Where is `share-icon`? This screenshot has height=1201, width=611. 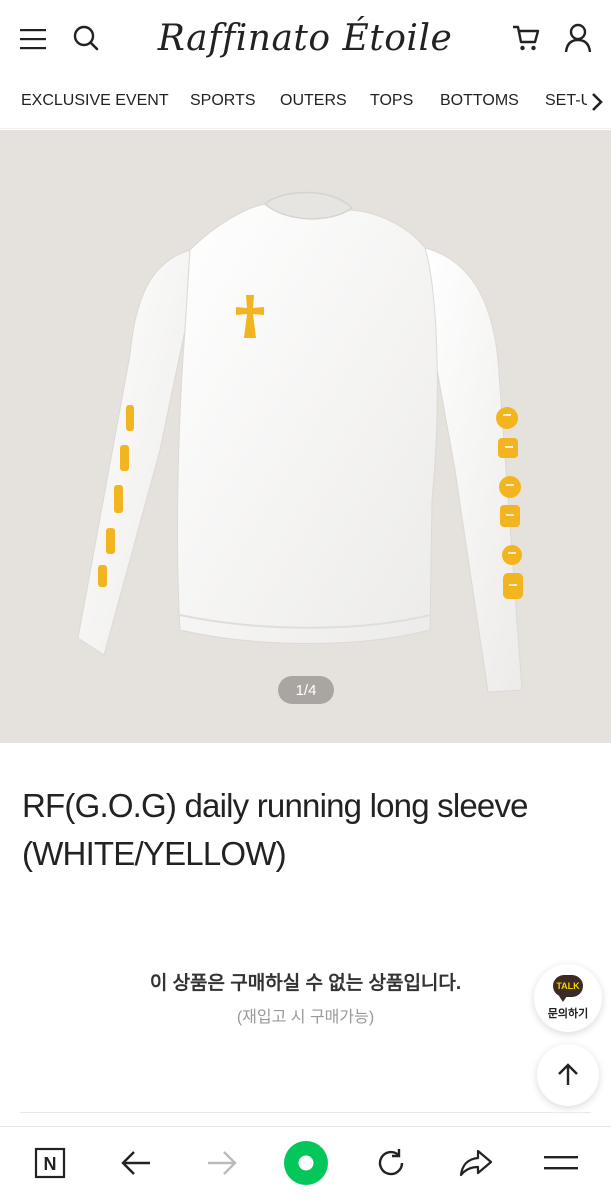
share-icon is located at coordinates (476, 1163).